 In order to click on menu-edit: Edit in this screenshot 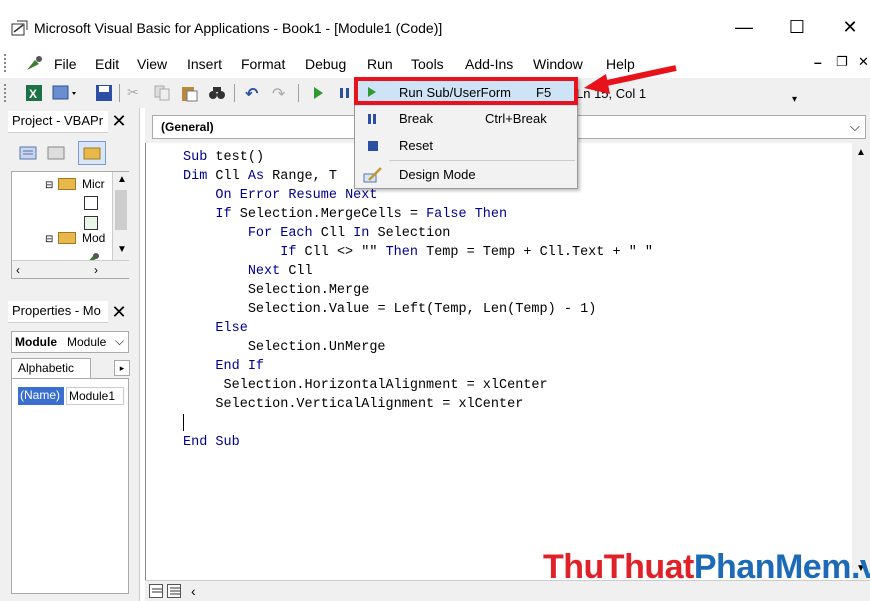, I will do `click(107, 64)`.